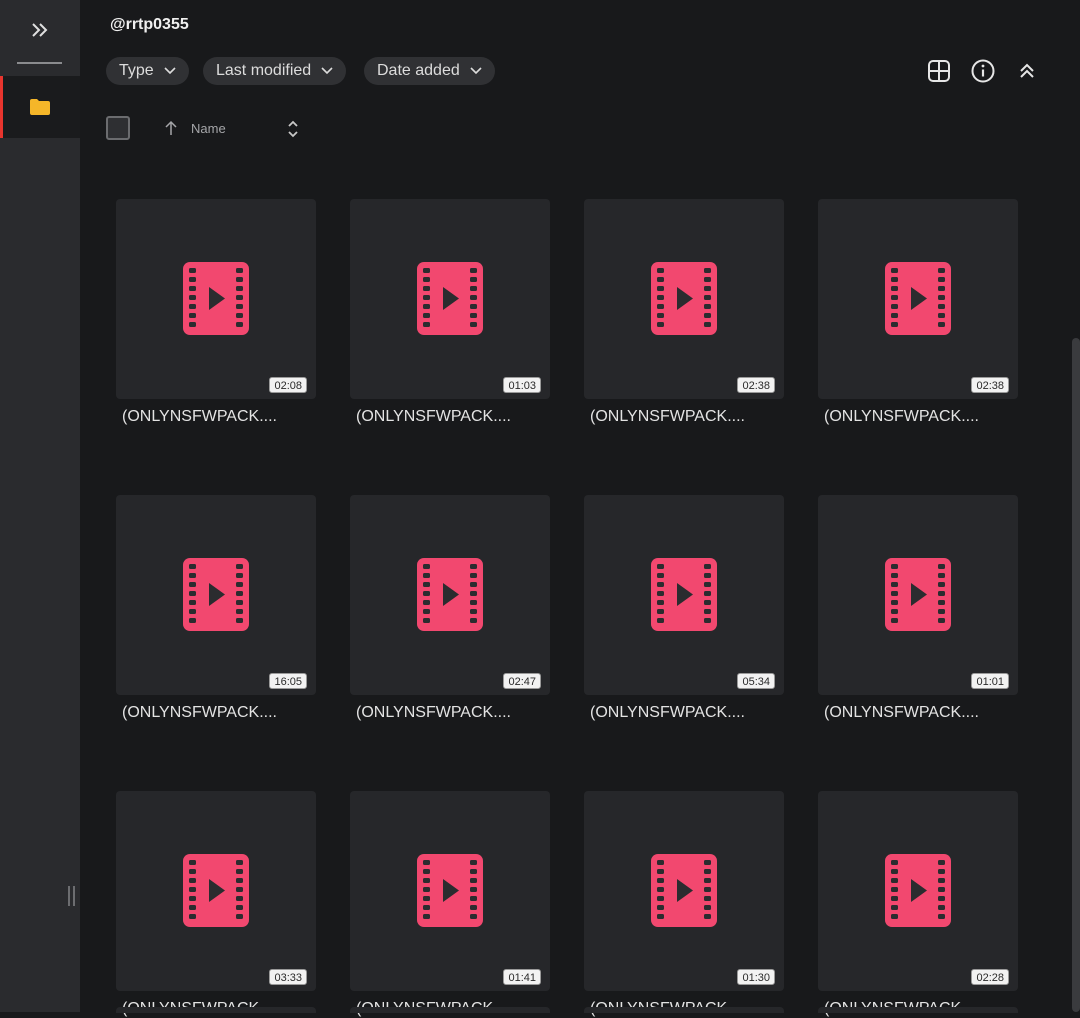 The height and width of the screenshot is (1018, 1080). I want to click on sort-ascending-icon, so click(171, 128).